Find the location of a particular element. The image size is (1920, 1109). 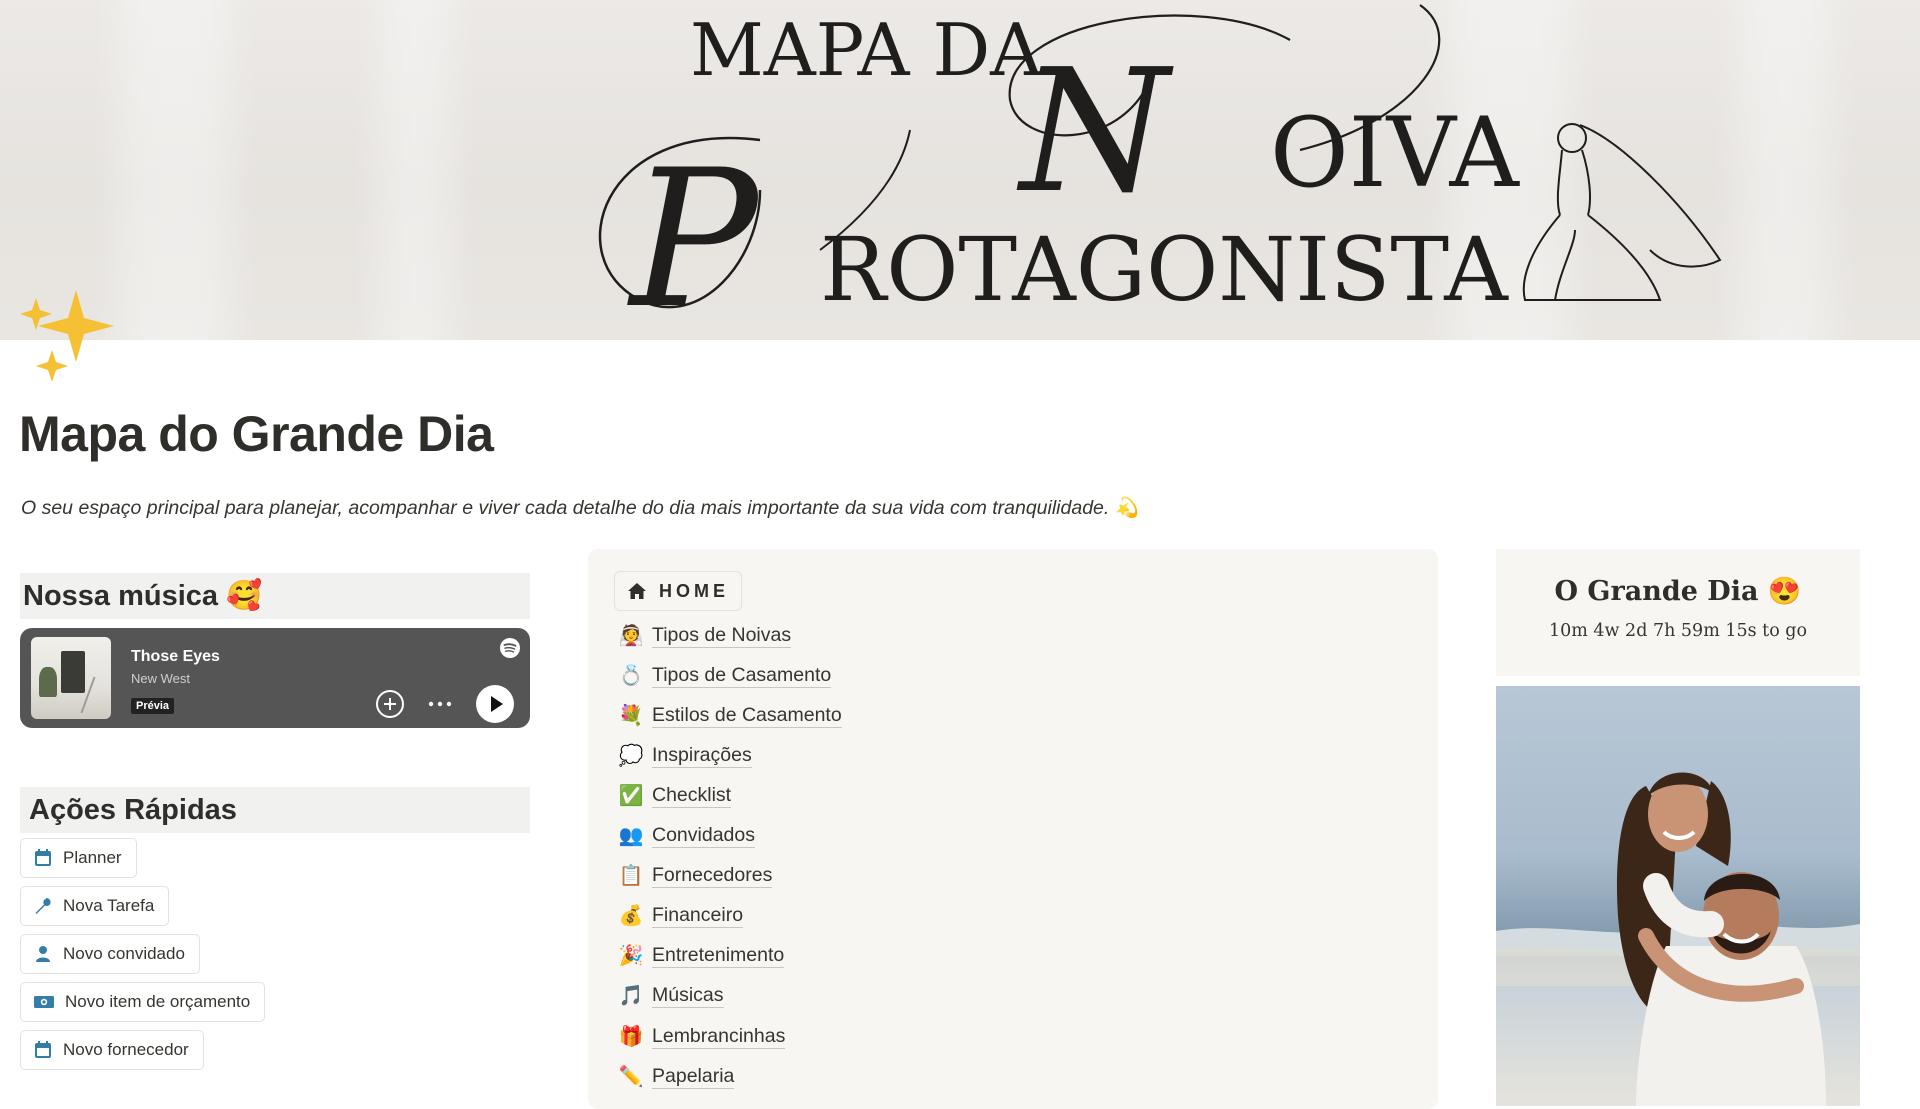

planner-button: Planner is located at coordinates (78, 858).